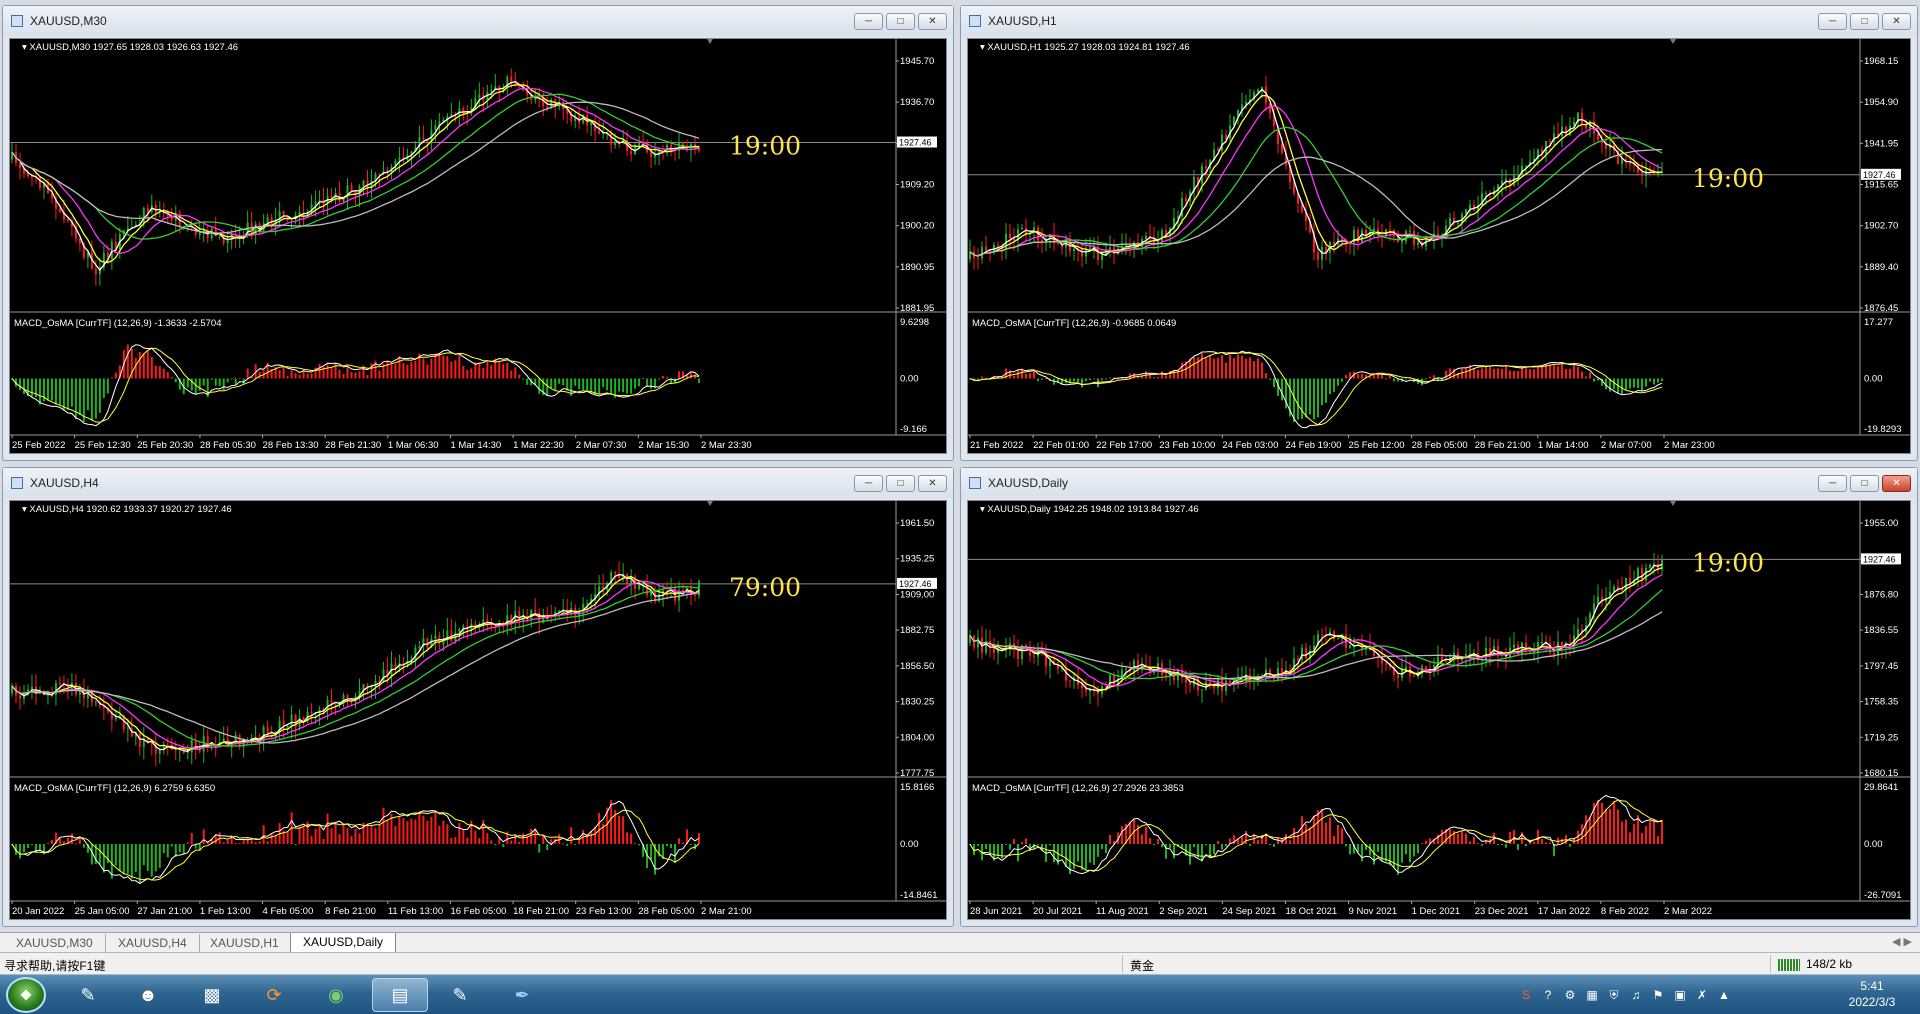 This screenshot has width=1920, height=1014. What do you see at coordinates (1564, 911) in the screenshot?
I see `time-tick-label: 17 Jan 2022` at bounding box center [1564, 911].